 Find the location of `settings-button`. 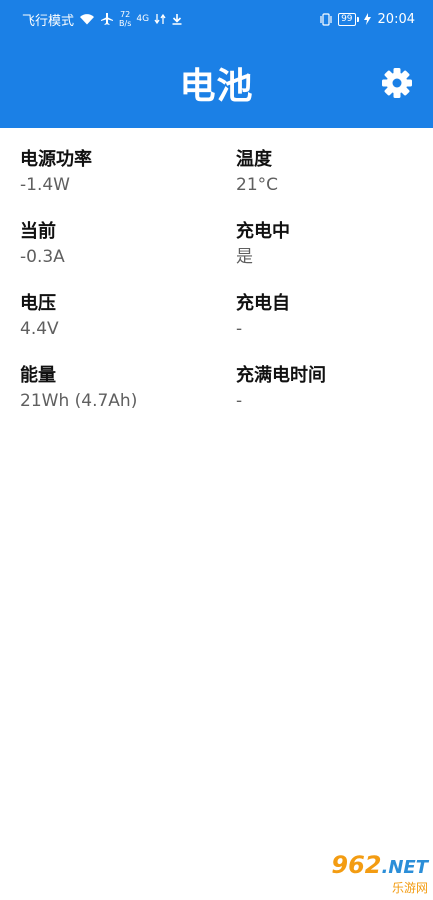

settings-button is located at coordinates (397, 83).